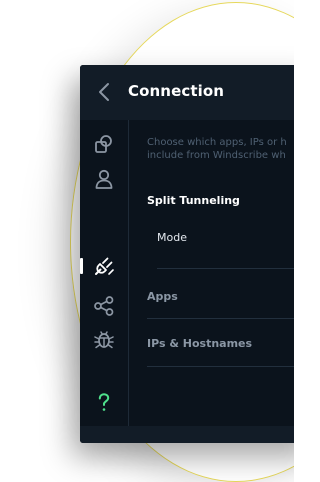 Image resolution: width=320 pixels, height=482 pixels. Describe the element at coordinates (193, 200) in the screenshot. I see `split-tunneling-title: Split Tunneling` at that location.